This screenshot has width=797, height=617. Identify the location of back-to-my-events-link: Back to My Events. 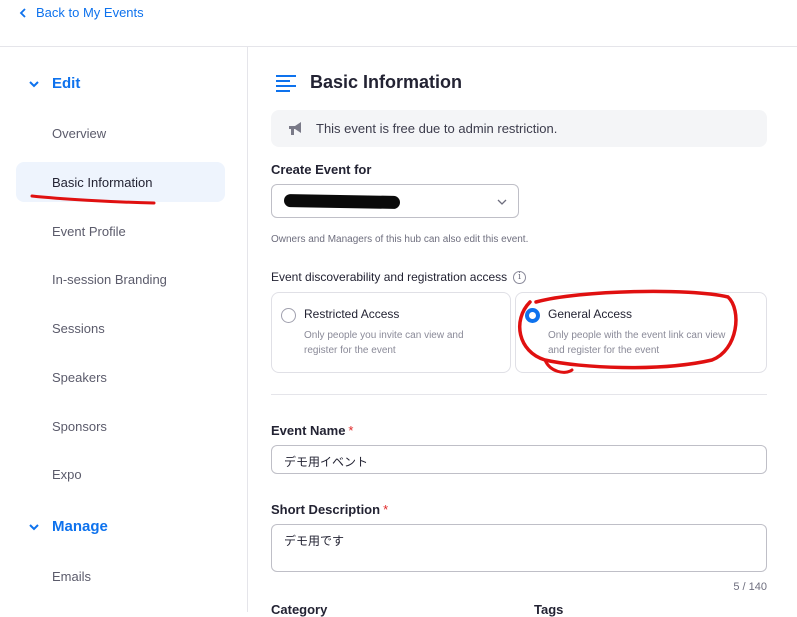
(81, 12).